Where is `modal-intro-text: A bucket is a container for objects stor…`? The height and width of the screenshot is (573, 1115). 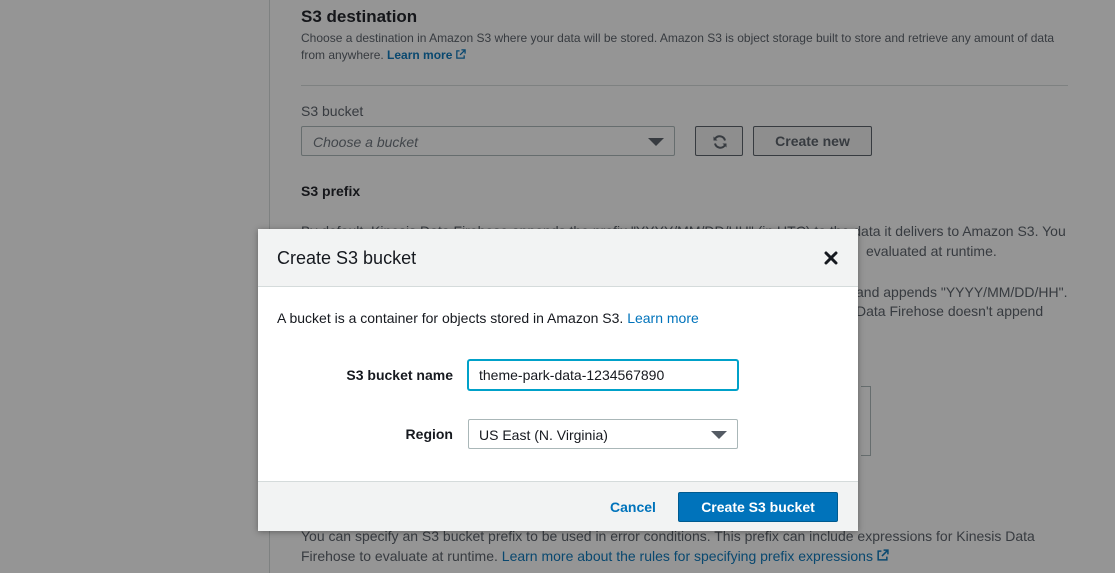
modal-intro-text: A bucket is a container for objects stor… is located at coordinates (450, 318).